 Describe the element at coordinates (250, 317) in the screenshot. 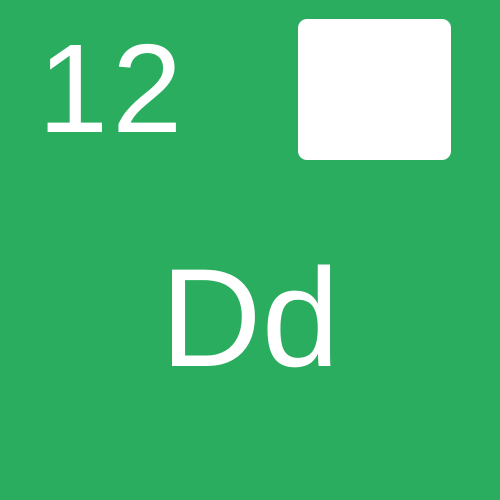

I see `card-letters: Dd` at that location.